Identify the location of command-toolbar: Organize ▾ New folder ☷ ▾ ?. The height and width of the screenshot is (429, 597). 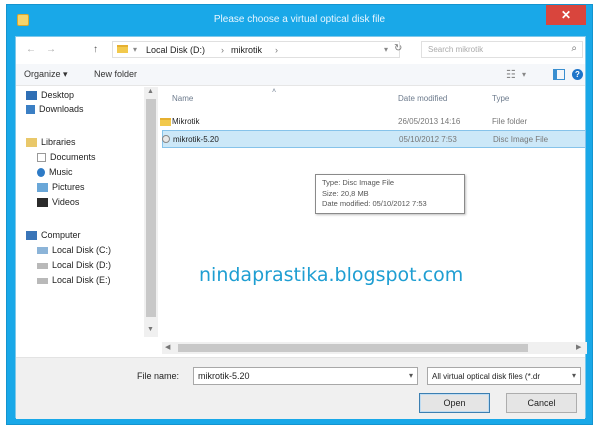
(300, 75).